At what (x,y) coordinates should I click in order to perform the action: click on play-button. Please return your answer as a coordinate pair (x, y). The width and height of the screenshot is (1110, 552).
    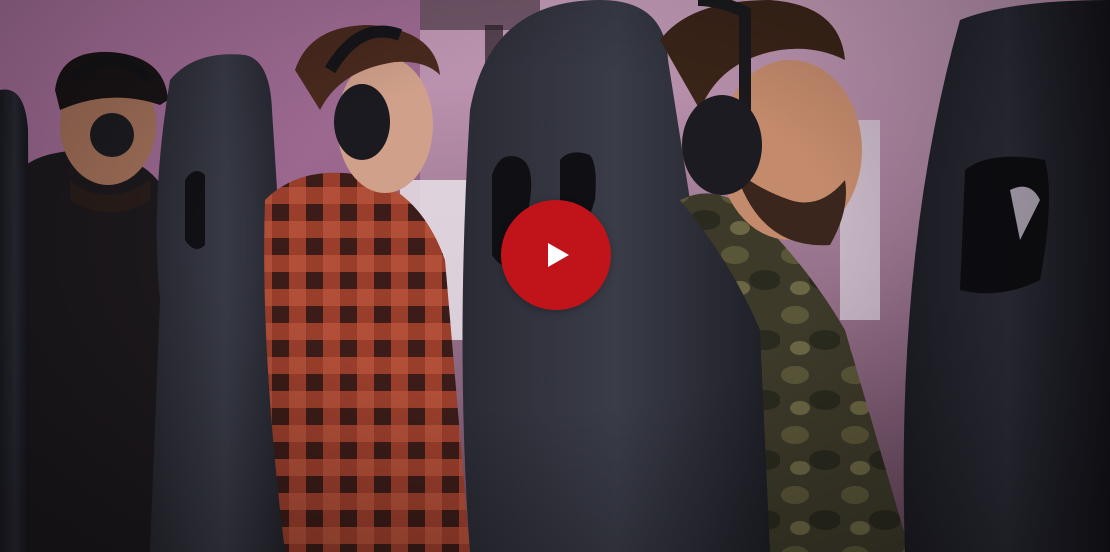
    Looking at the image, I should click on (556, 255).